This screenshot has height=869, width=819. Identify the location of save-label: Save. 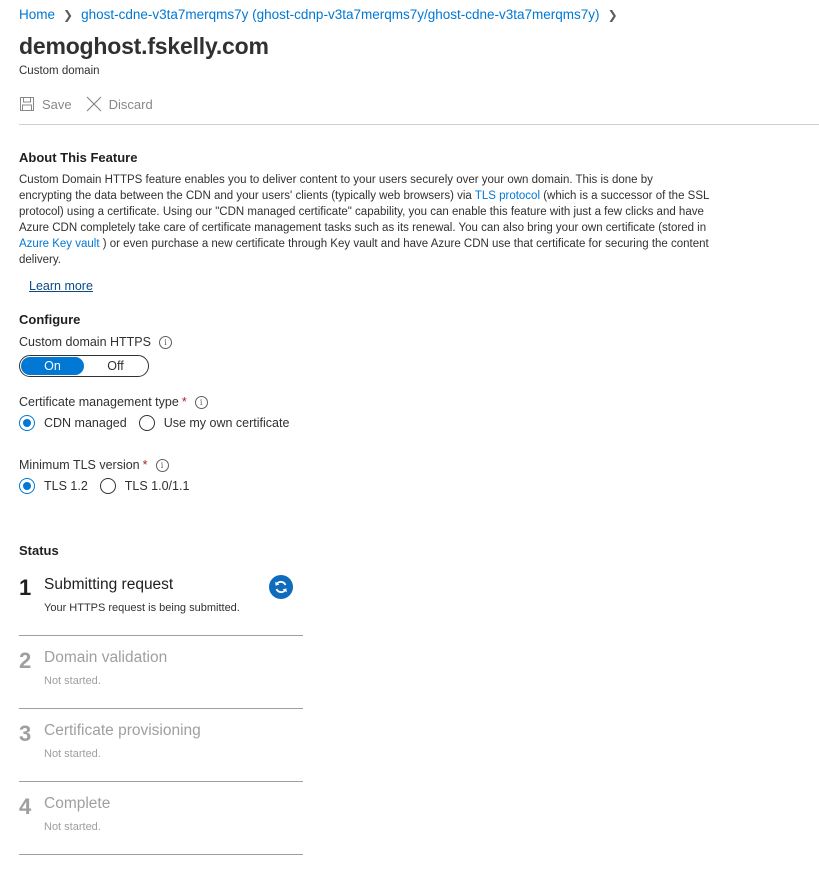
(57, 104).